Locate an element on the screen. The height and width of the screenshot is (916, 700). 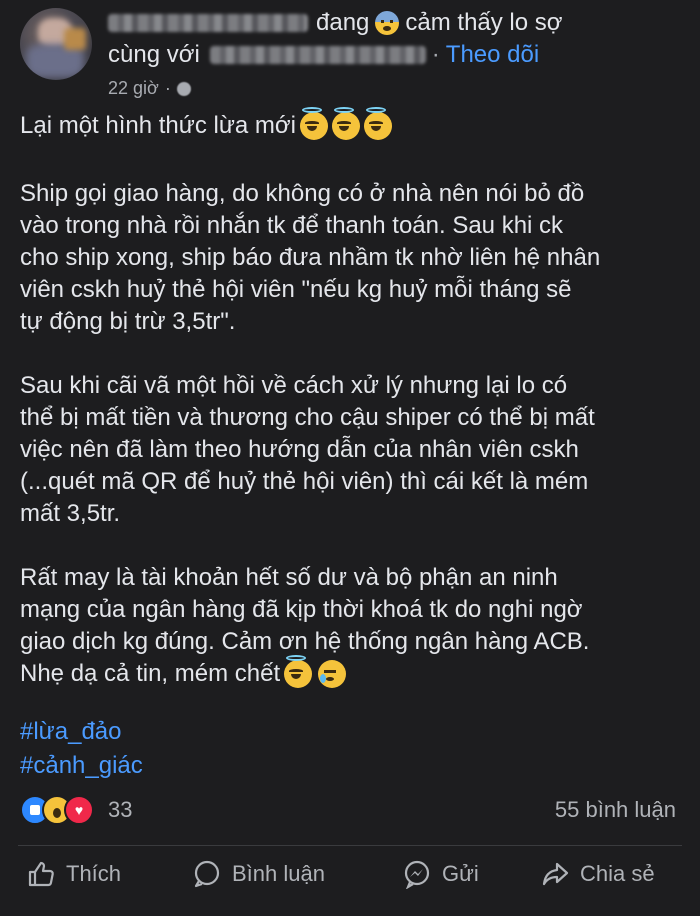
activity-text: đang is located at coordinates (343, 22).